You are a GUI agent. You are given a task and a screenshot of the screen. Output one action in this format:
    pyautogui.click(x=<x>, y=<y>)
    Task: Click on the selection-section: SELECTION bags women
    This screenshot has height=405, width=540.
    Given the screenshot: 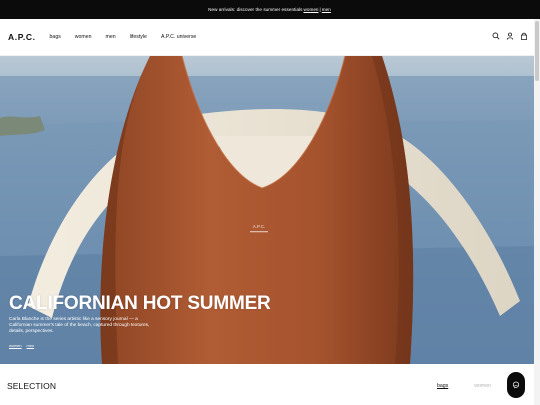 What is the action you would take?
    pyautogui.click(x=267, y=384)
    